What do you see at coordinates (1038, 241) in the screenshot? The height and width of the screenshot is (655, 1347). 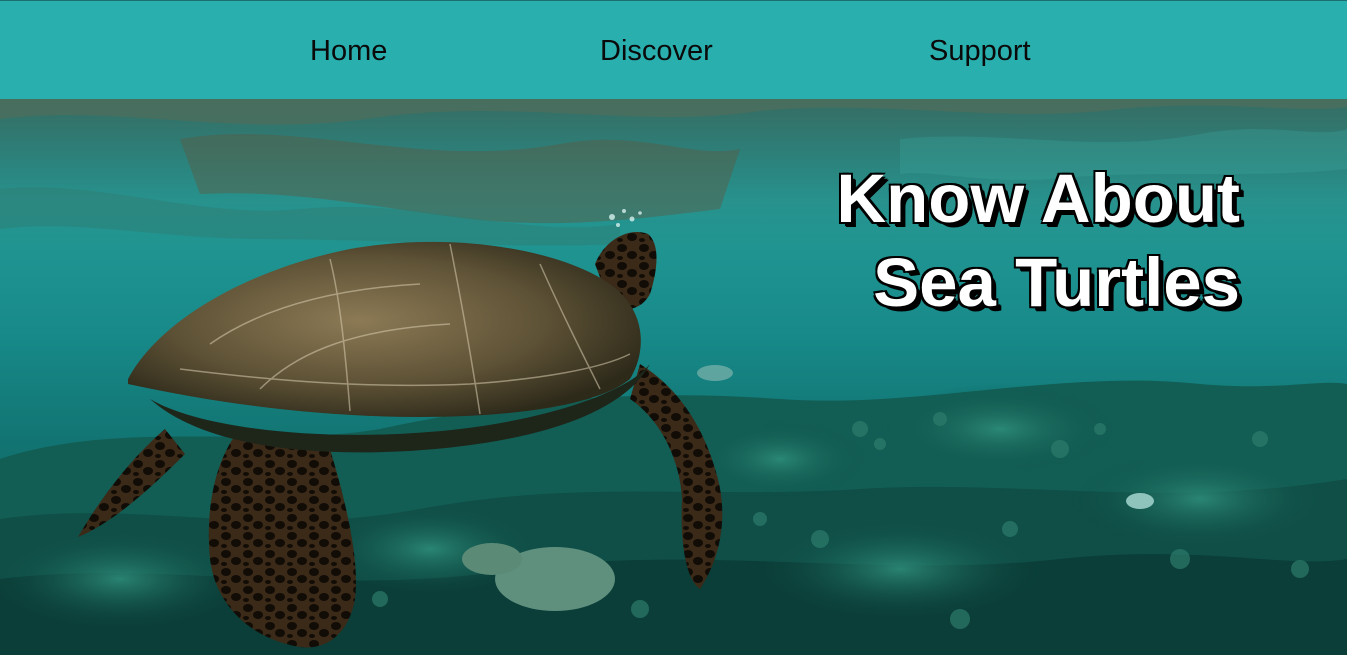 I see `hero-title: Know About Sea Turtles` at bounding box center [1038, 241].